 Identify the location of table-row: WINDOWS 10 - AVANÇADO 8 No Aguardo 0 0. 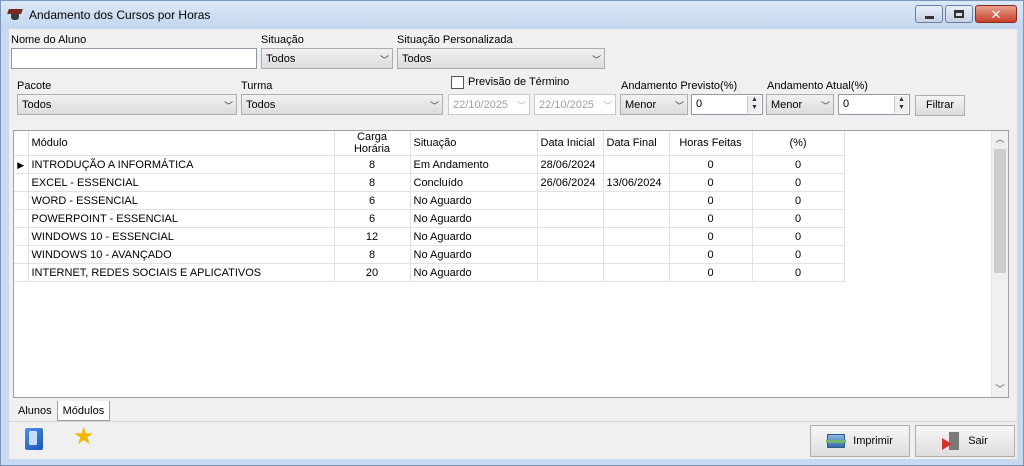
(429, 254).